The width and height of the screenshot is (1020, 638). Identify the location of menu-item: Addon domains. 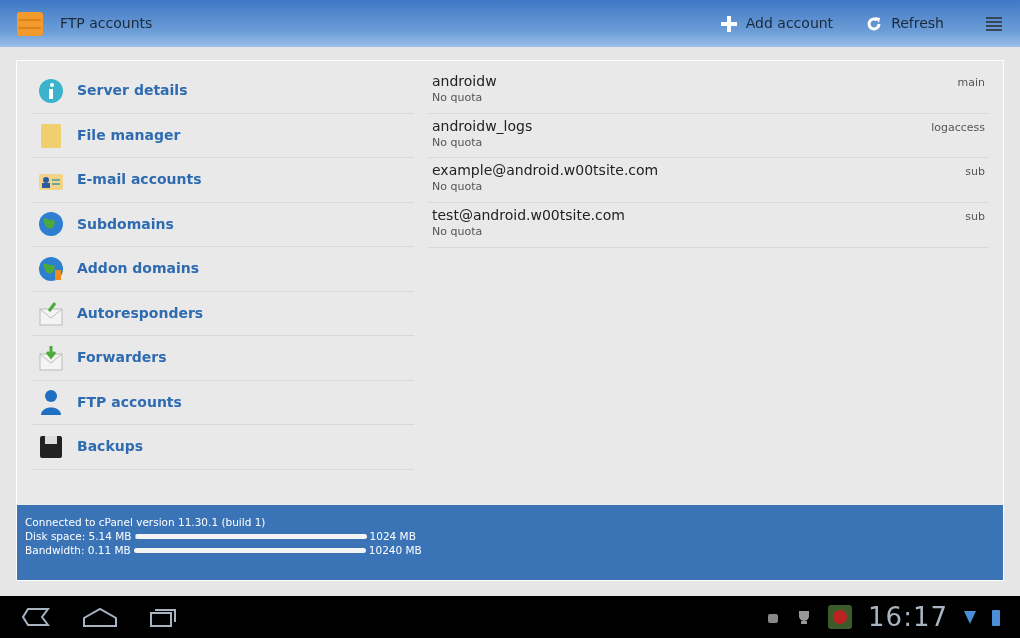
(222, 269).